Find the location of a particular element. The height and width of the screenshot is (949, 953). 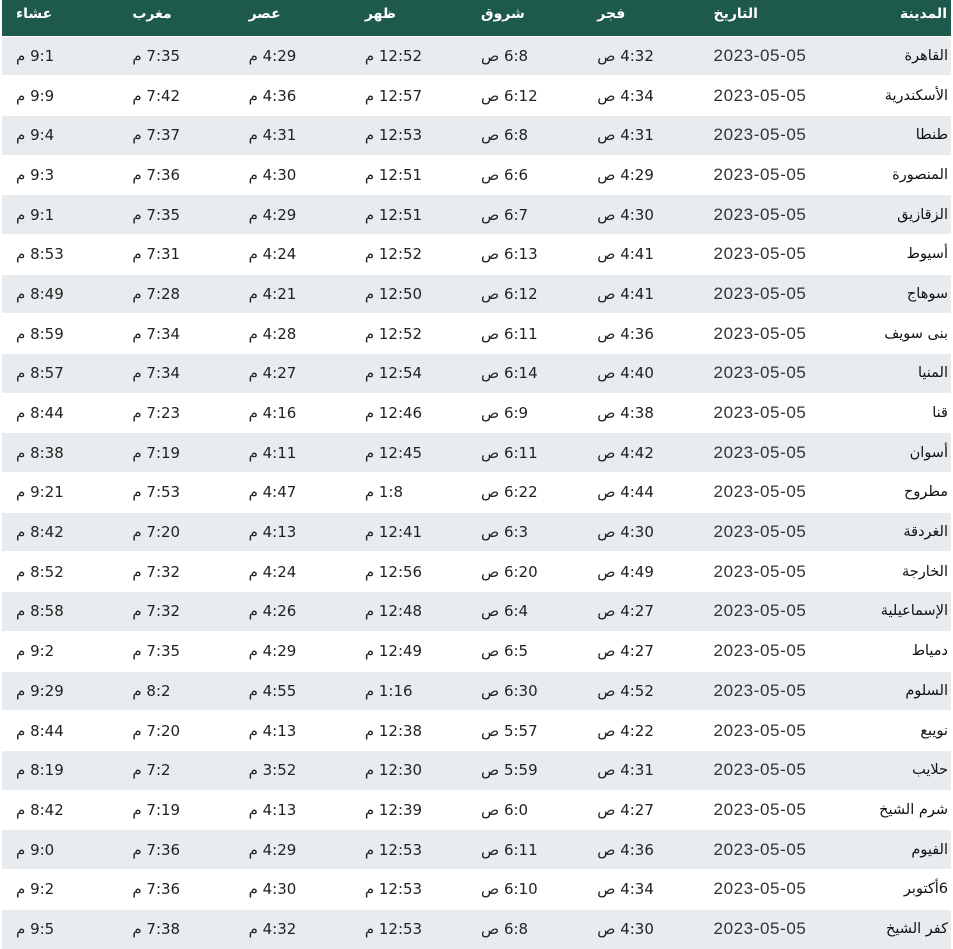

cell-shurooq: 6:7 ص is located at coordinates (525, 214).